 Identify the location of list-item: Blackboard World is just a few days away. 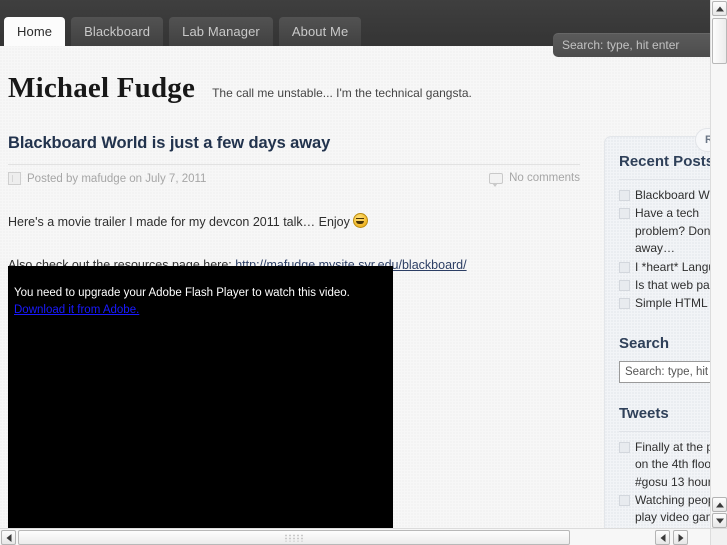
(664, 195).